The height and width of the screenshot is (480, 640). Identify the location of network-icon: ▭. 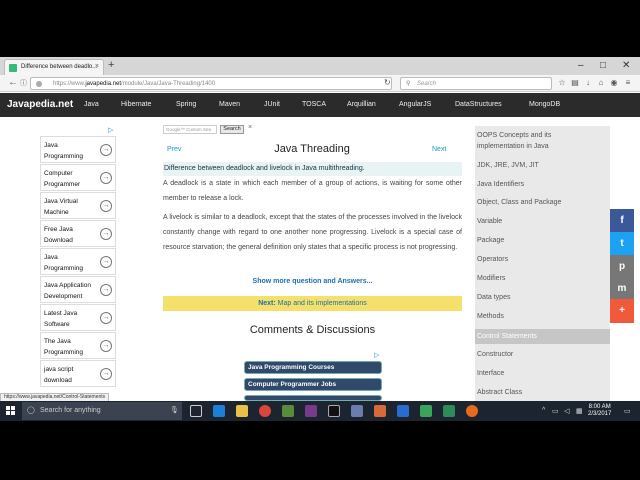
(555, 411).